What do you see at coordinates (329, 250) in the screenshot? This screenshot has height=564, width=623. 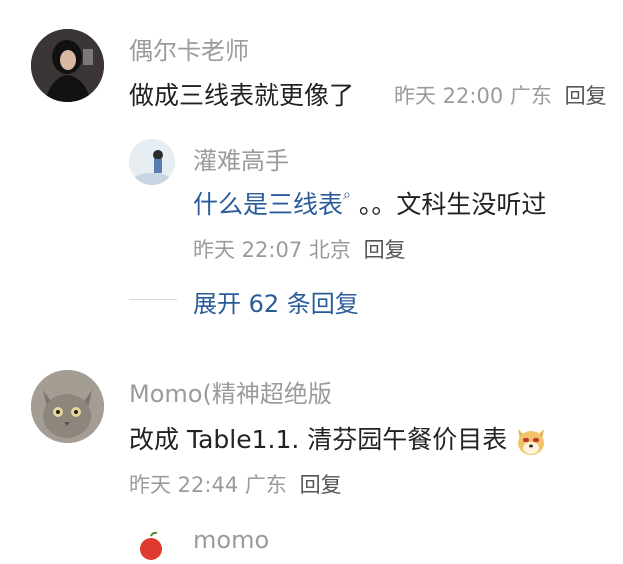 I see `reply-region: 北京` at bounding box center [329, 250].